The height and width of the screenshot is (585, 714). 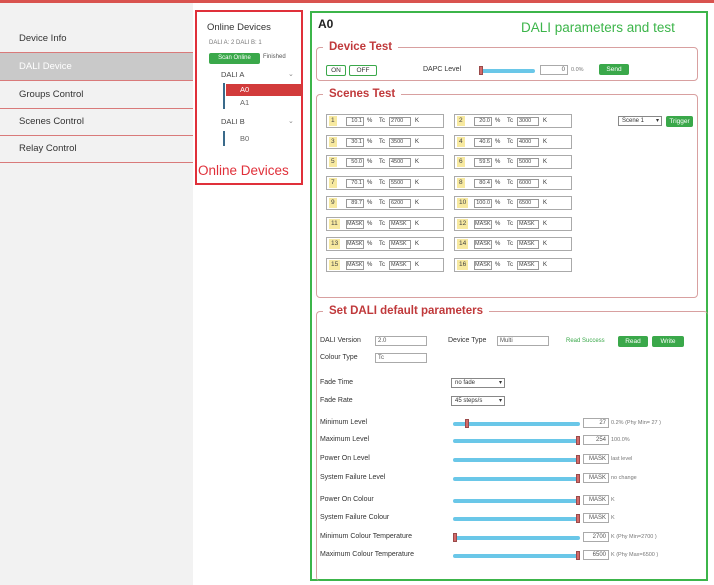 What do you see at coordinates (483, 183) in the screenshot?
I see `scene-level-input: 80.4` at bounding box center [483, 183].